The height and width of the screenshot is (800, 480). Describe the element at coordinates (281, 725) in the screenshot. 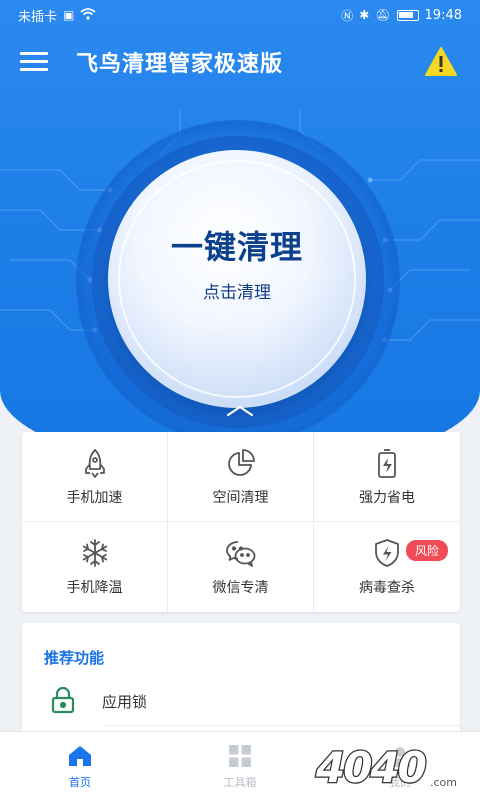

I see `divider` at that location.